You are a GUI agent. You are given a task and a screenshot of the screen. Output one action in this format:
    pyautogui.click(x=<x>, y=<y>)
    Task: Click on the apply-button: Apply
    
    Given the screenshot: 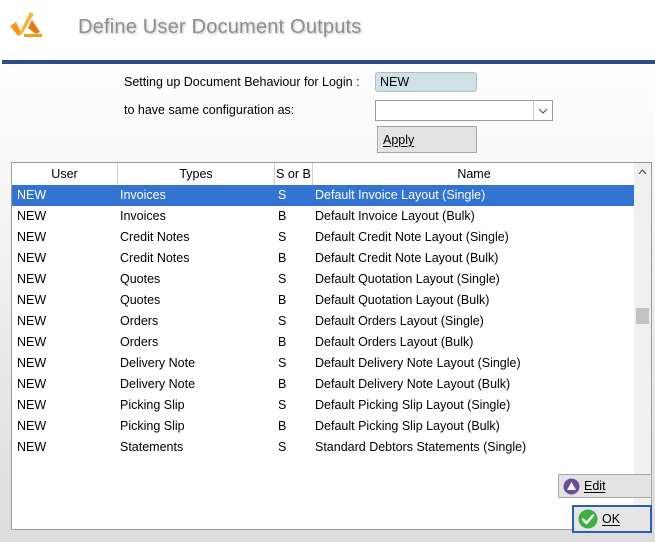 What is the action you would take?
    pyautogui.click(x=427, y=139)
    